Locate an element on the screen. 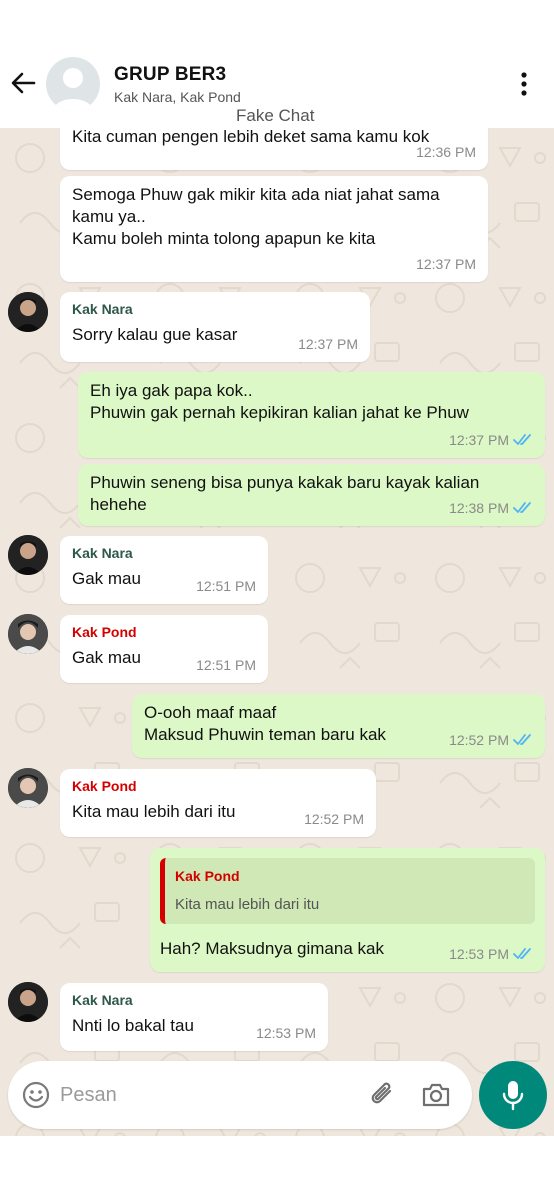 The height and width of the screenshot is (1200, 554). message-composer is located at coordinates (240, 1095).